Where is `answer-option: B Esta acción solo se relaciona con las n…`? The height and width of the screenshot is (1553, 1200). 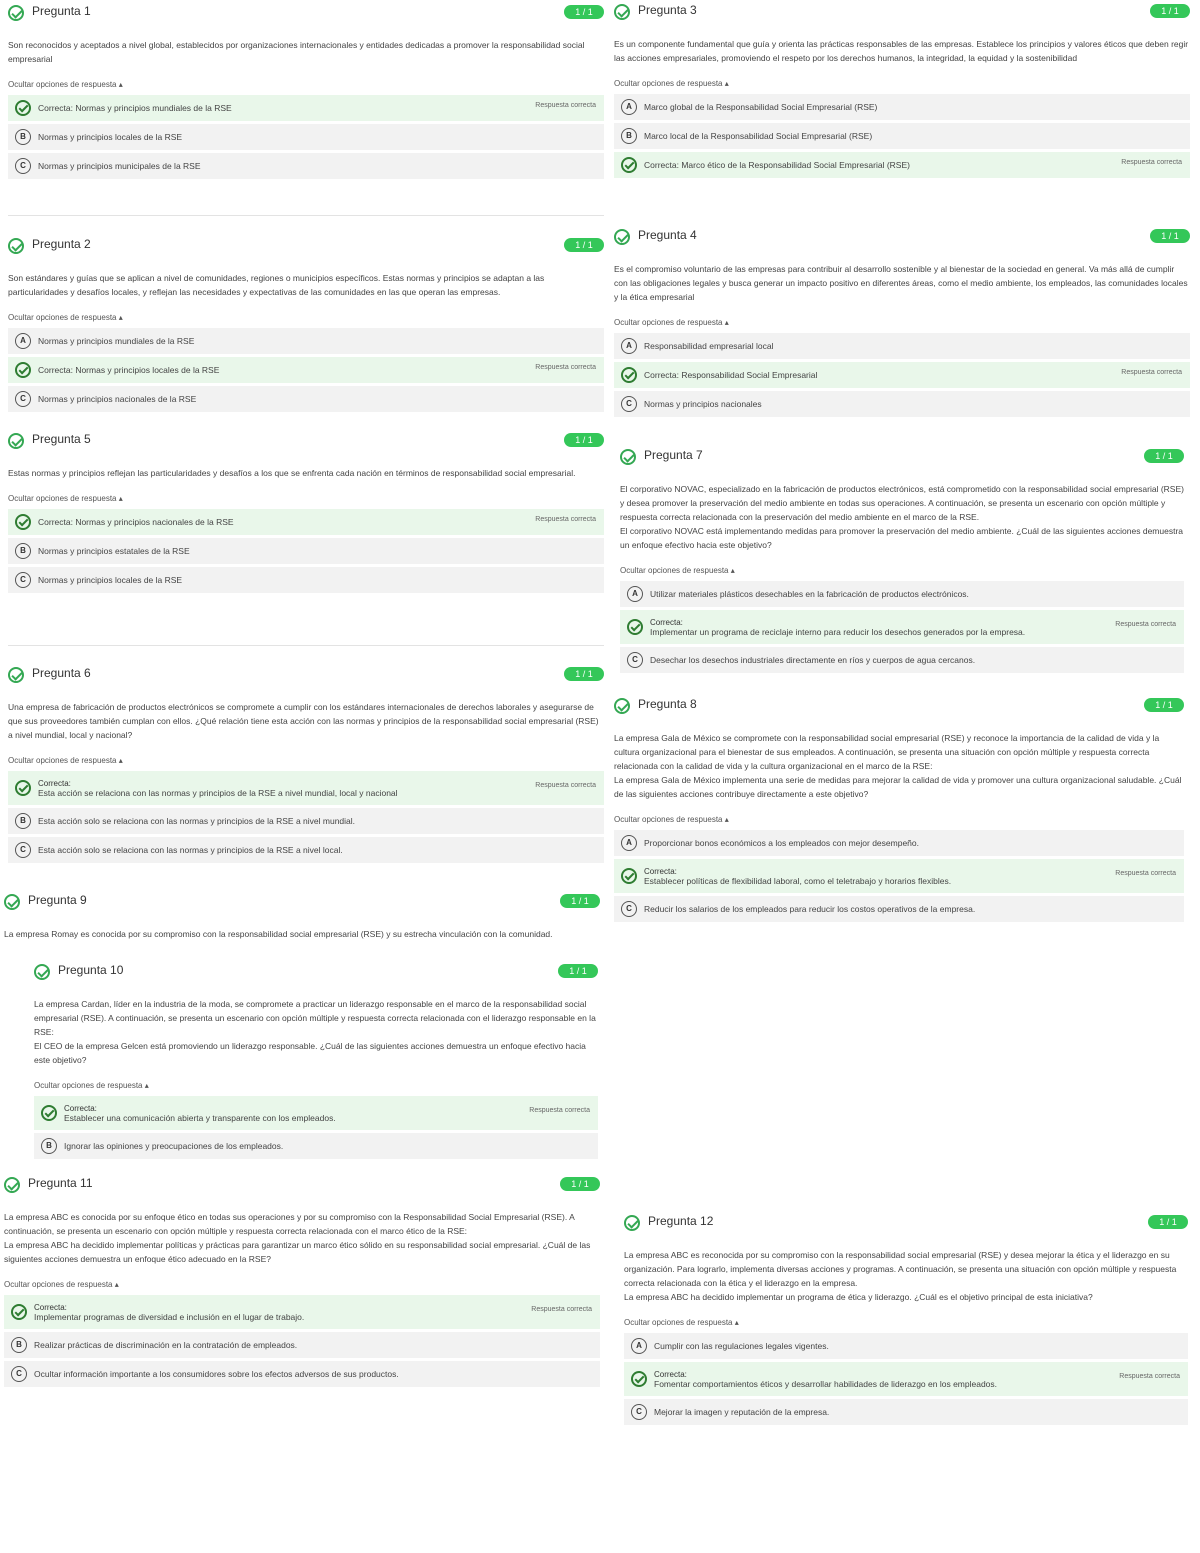 answer-option: B Esta acción solo se relaciona con las n… is located at coordinates (306, 821).